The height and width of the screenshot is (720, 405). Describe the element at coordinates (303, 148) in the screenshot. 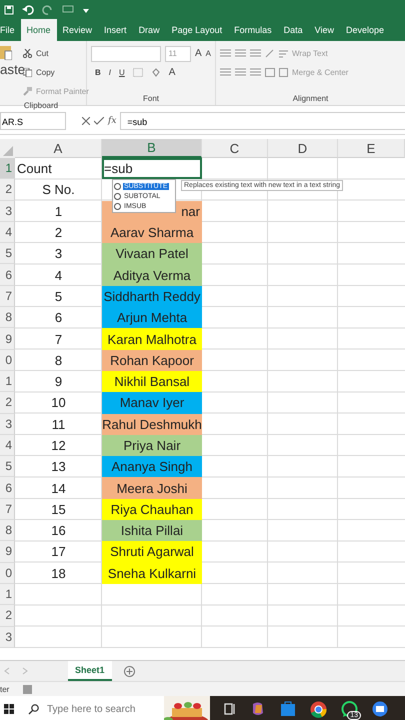

I see `column-header: D` at that location.